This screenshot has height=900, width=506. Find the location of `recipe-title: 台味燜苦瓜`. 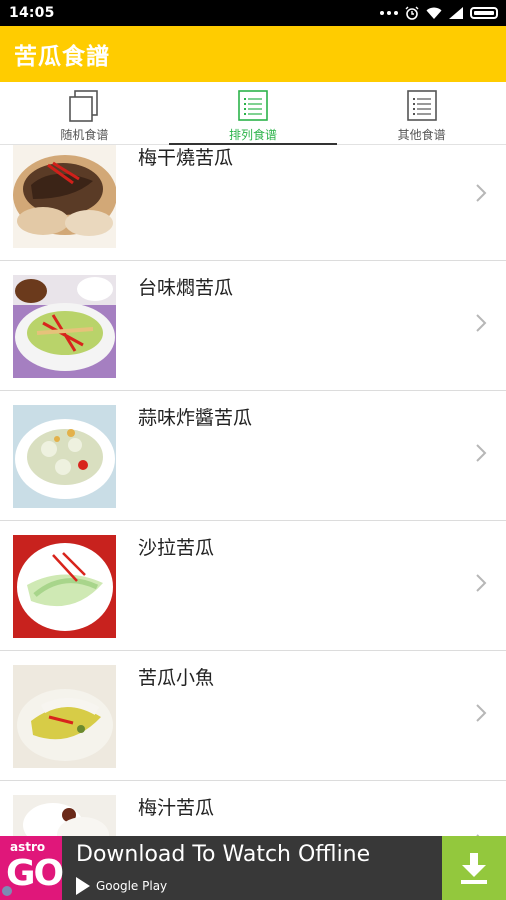

recipe-title: 台味燜苦瓜 is located at coordinates (186, 288).